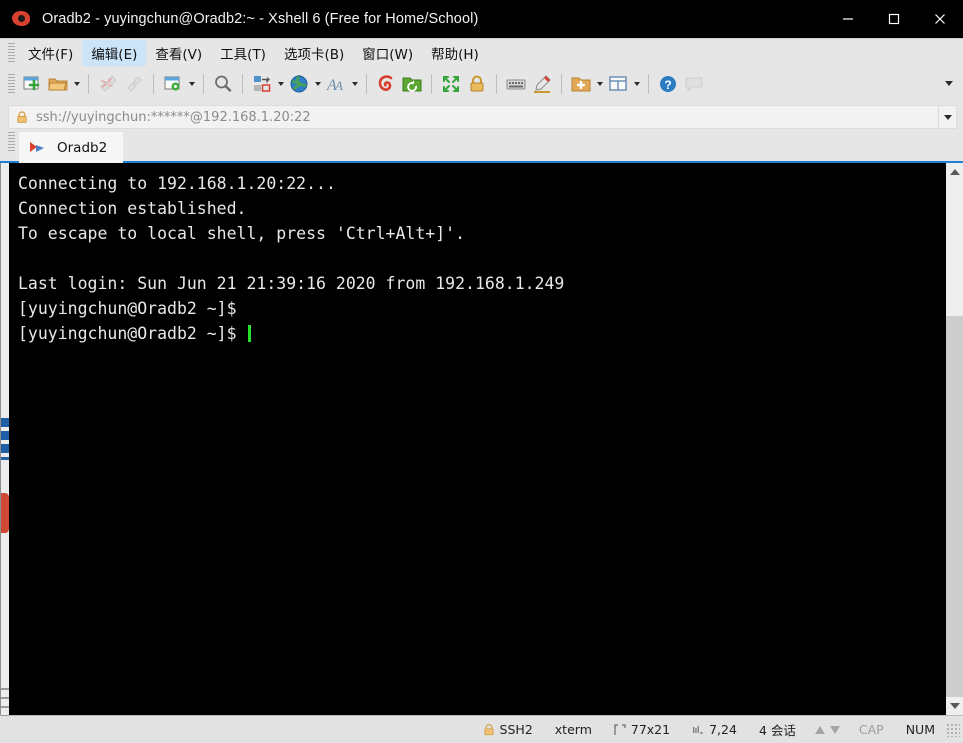  Describe the element at coordinates (599, 84) in the screenshot. I see `new-folder-dropdown-icon` at that location.